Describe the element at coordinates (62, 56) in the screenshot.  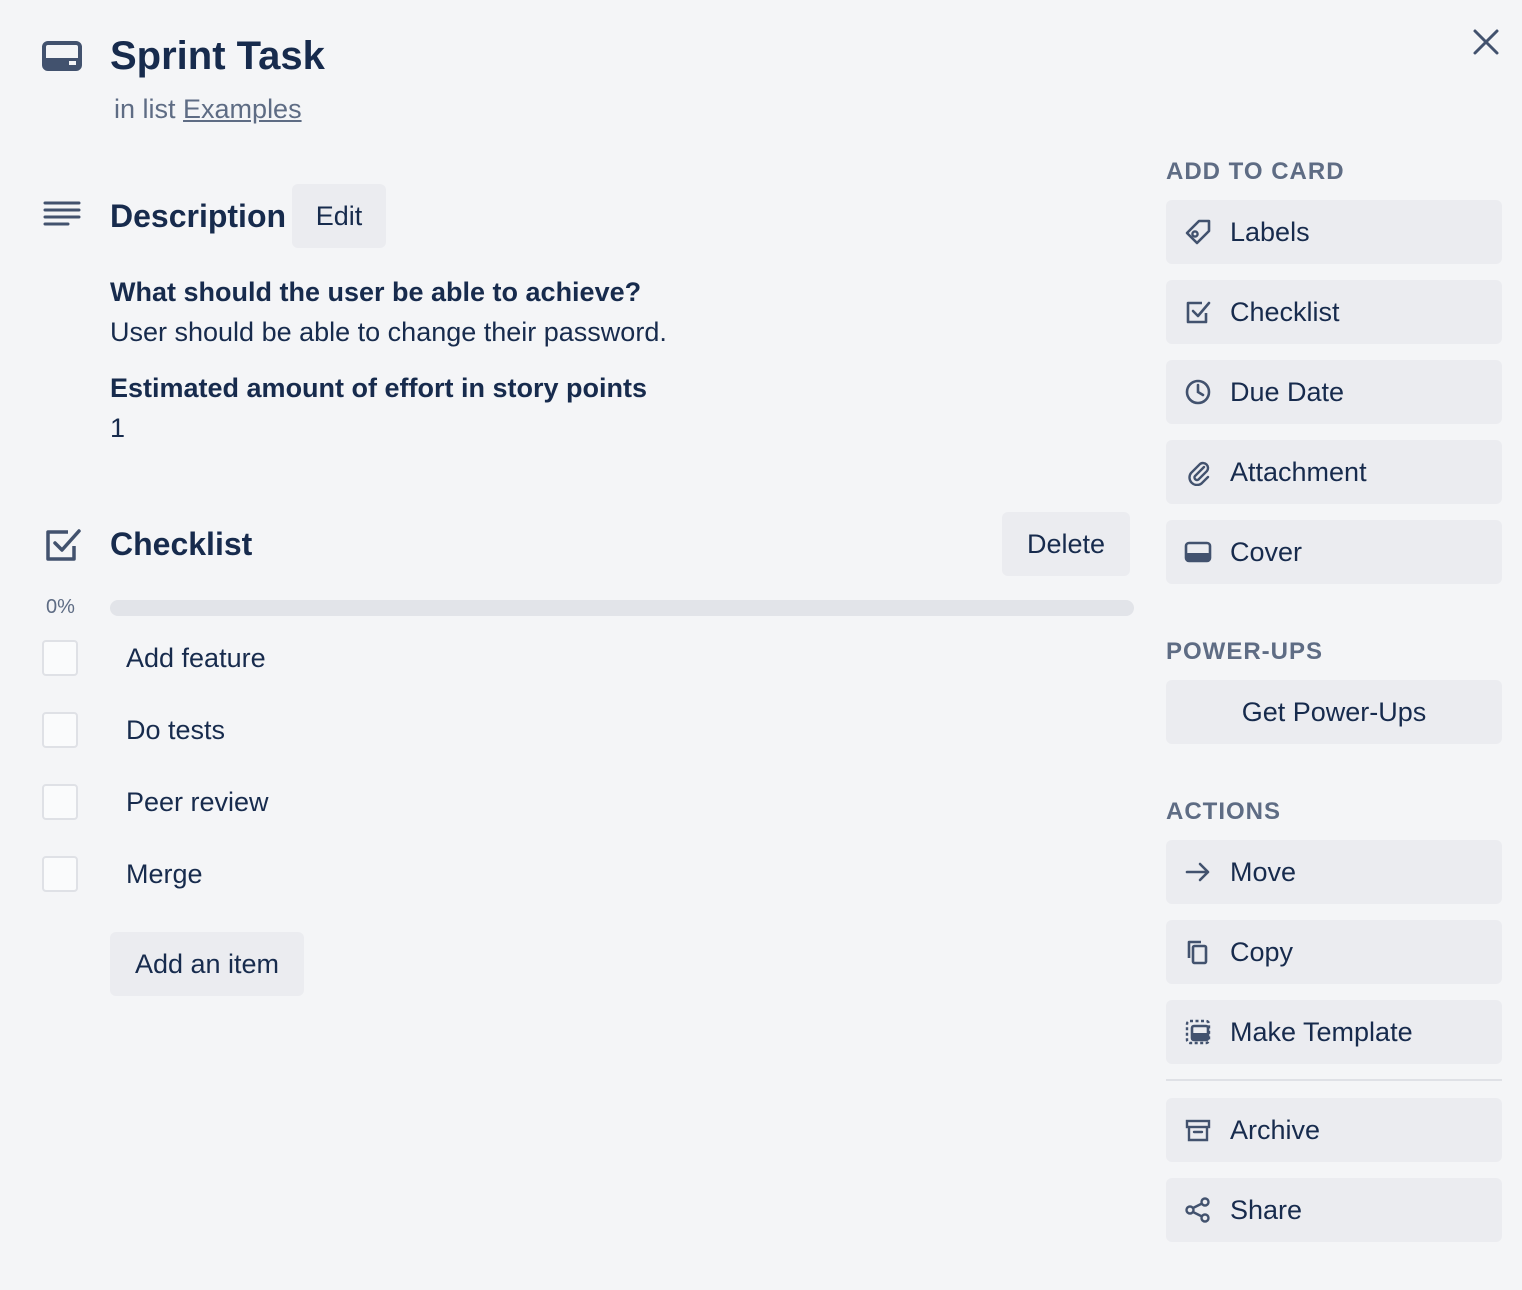
I see `card-icon` at that location.